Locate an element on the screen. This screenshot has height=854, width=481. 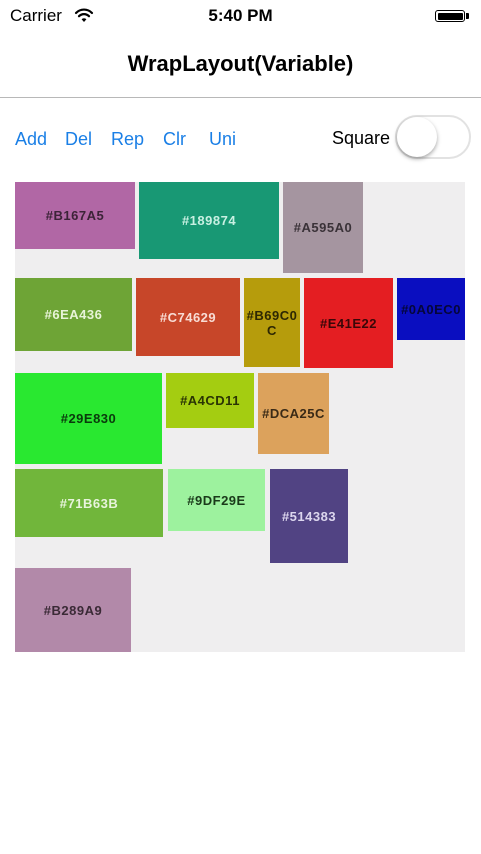
color-tile: #B69C0C is located at coordinates (272, 322).